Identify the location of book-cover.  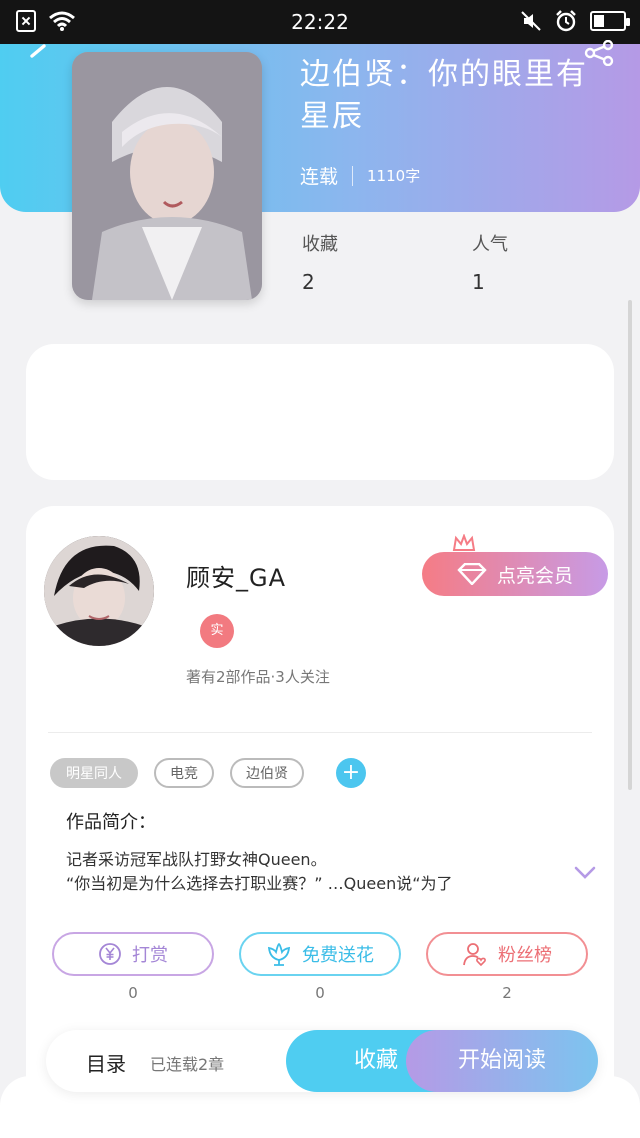
(167, 176).